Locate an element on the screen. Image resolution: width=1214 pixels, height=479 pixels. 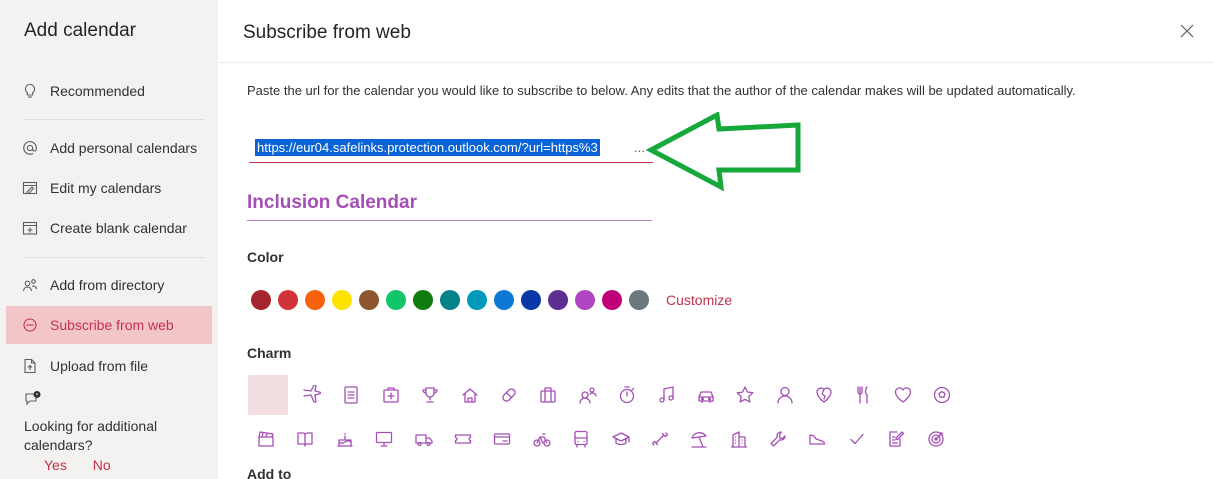
sidebar-item-add-directory: Add from directory is located at coordinates (109, 285).